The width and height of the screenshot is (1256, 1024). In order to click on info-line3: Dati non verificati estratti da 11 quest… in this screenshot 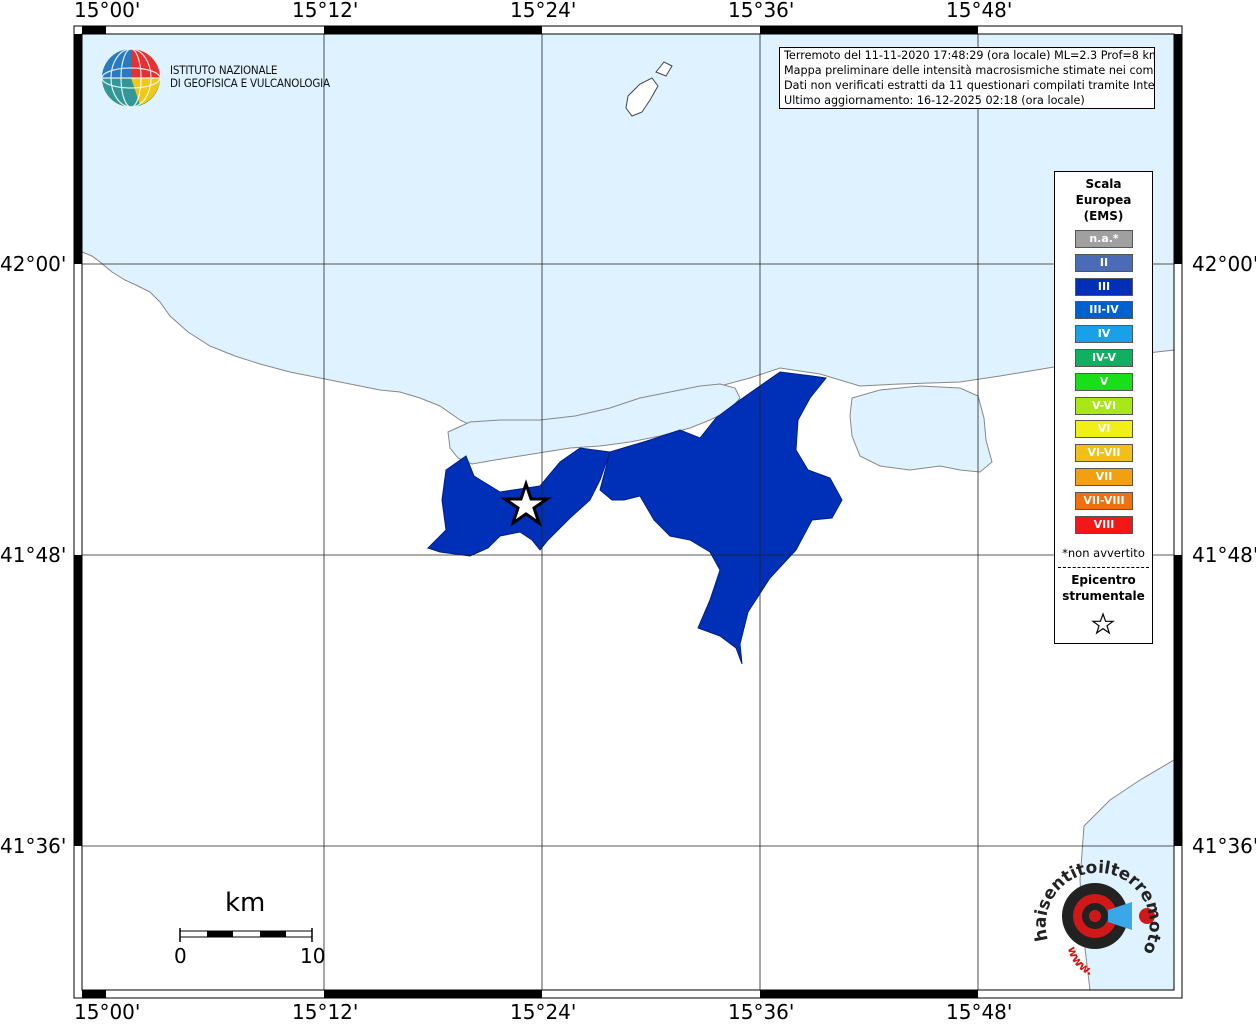, I will do `click(969, 85)`.